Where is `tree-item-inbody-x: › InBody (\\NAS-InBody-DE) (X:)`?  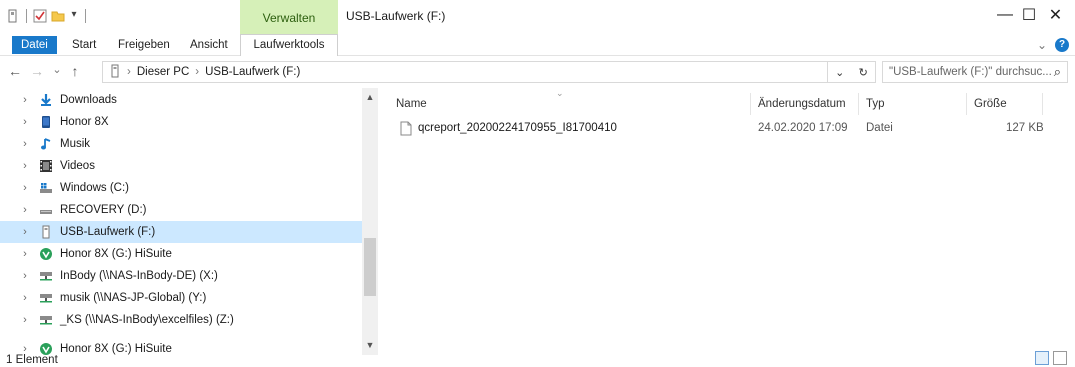
tree-item-inbody-x: › InBody (\\NAS-InBody-DE) (X:) is located at coordinates (181, 276).